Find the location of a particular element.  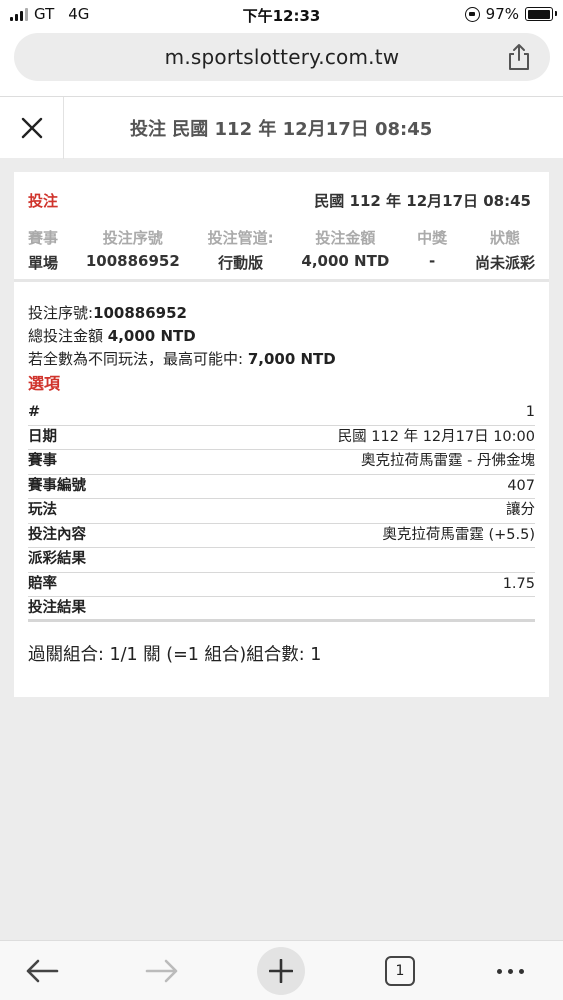

col-status: 狀態 尚未派彩 is located at coordinates (505, 250).